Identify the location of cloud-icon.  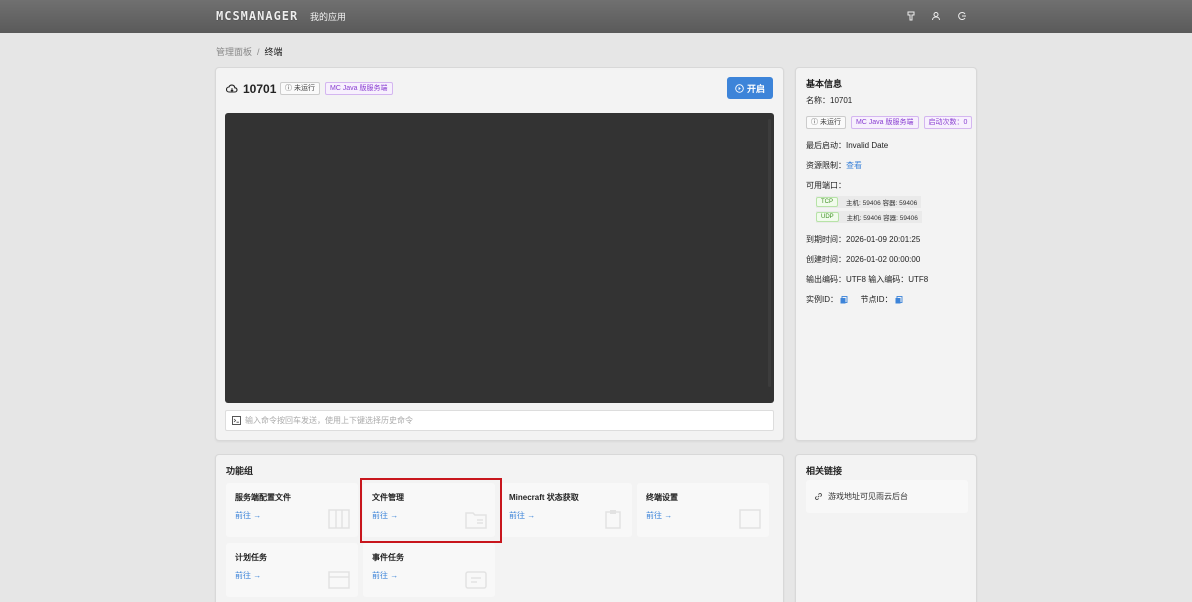
(232, 88).